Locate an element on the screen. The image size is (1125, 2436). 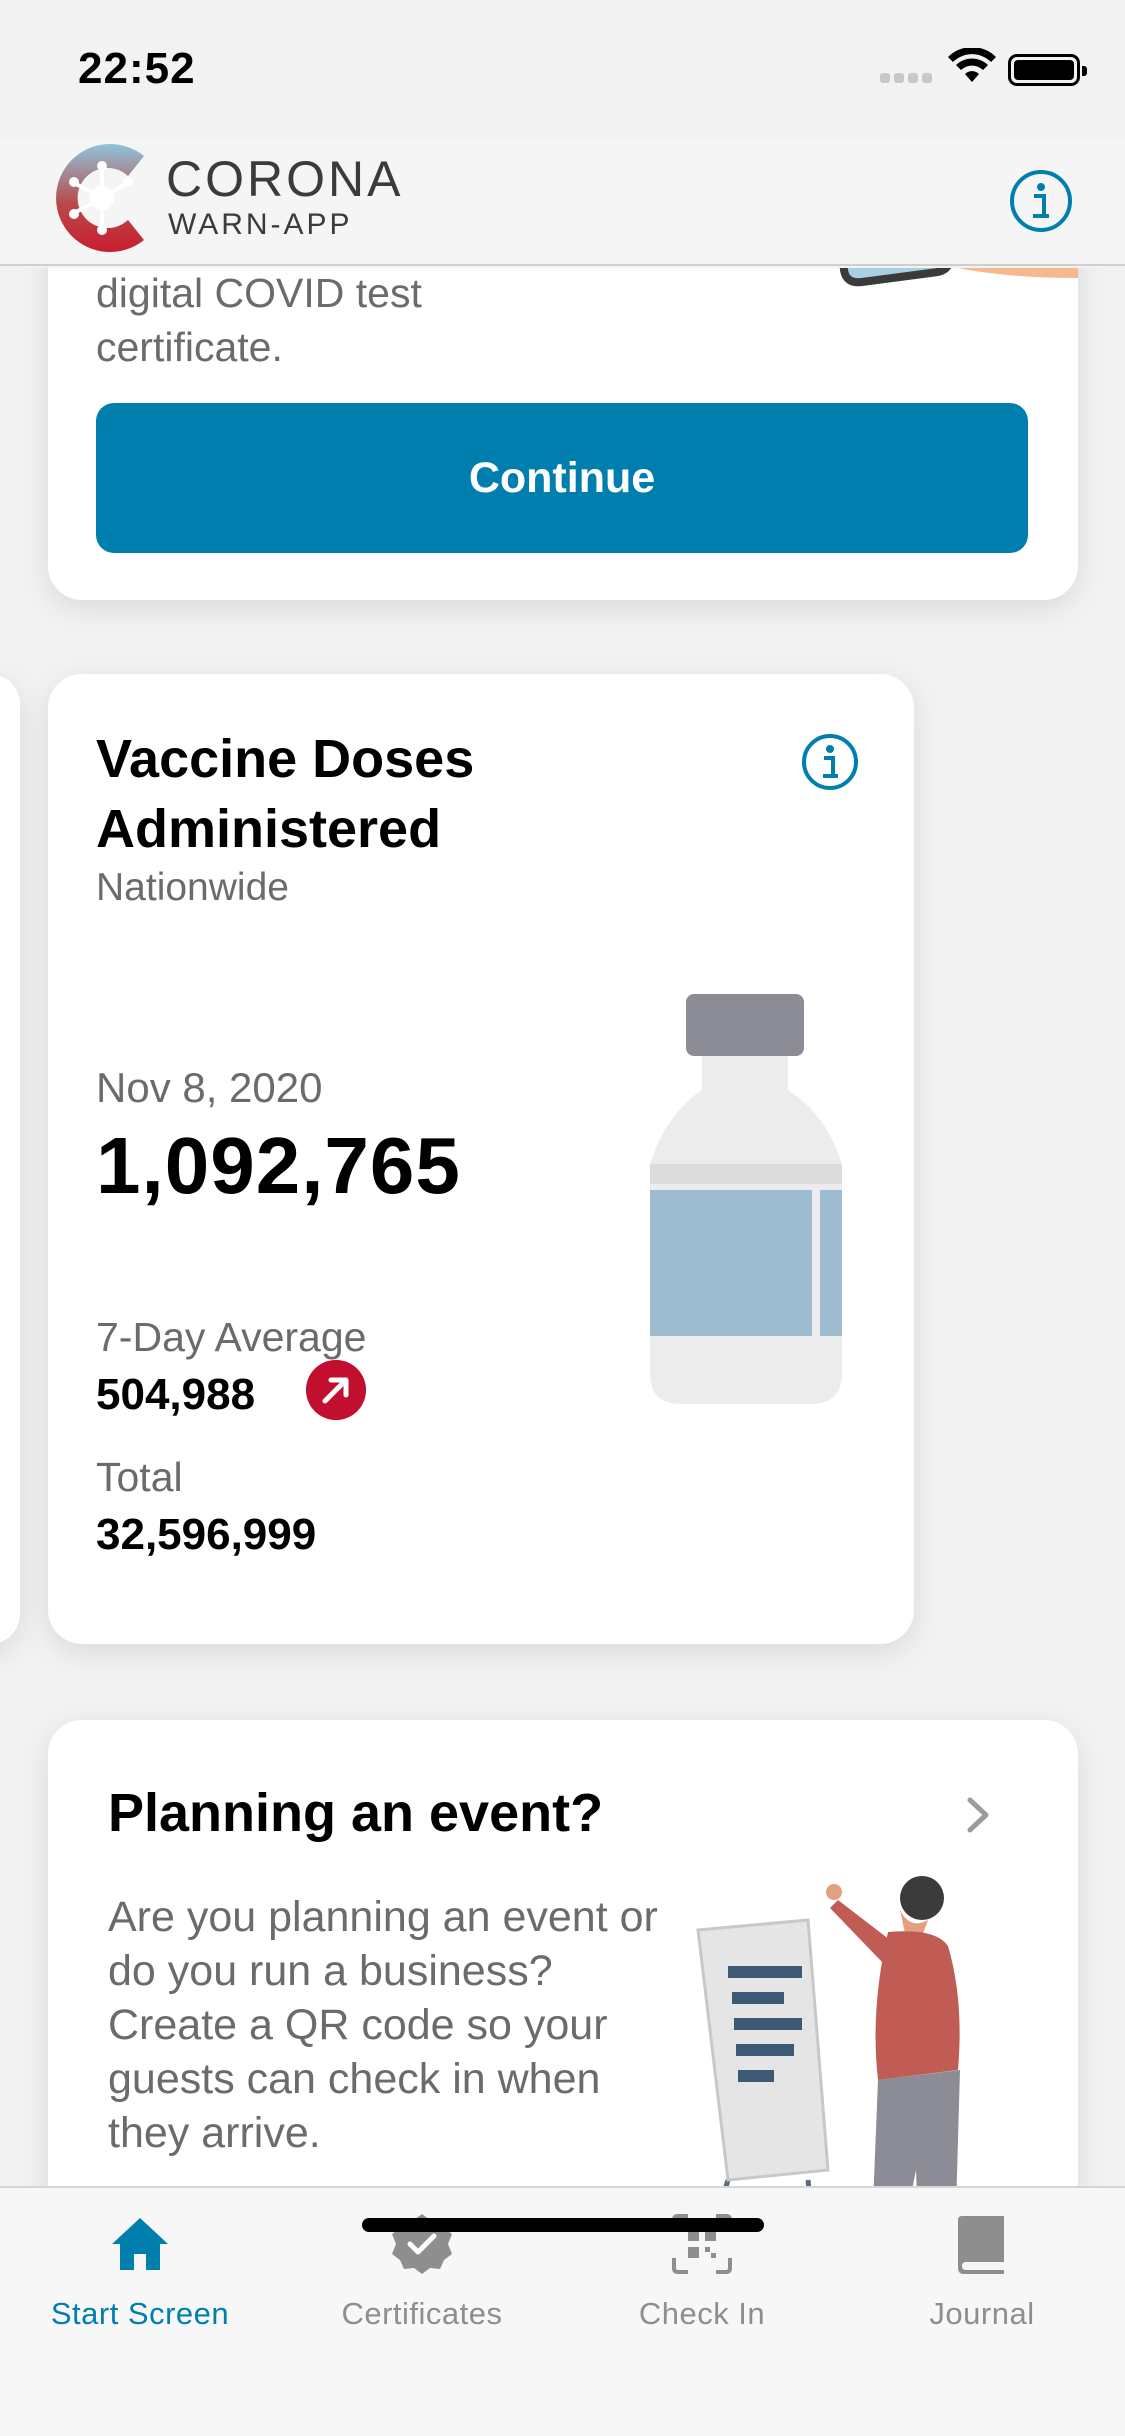
journal-icon is located at coordinates (981, 2245).